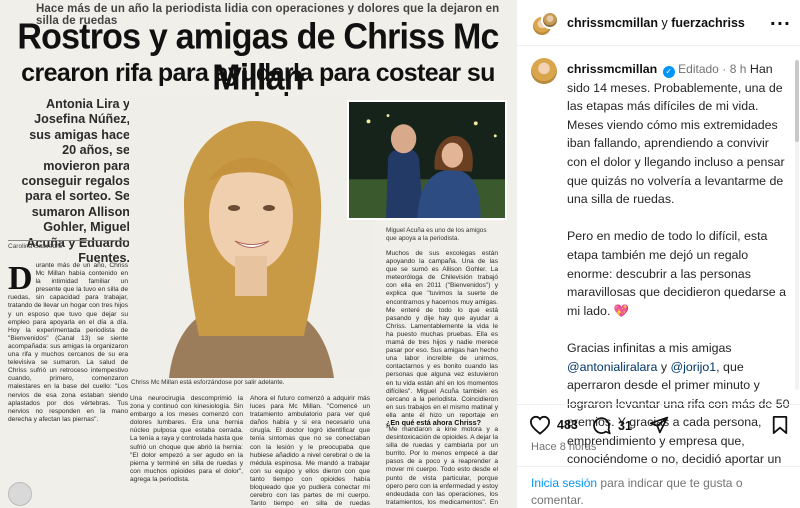 The height and width of the screenshot is (508, 800). I want to click on secondary-photo, so click(427, 160).